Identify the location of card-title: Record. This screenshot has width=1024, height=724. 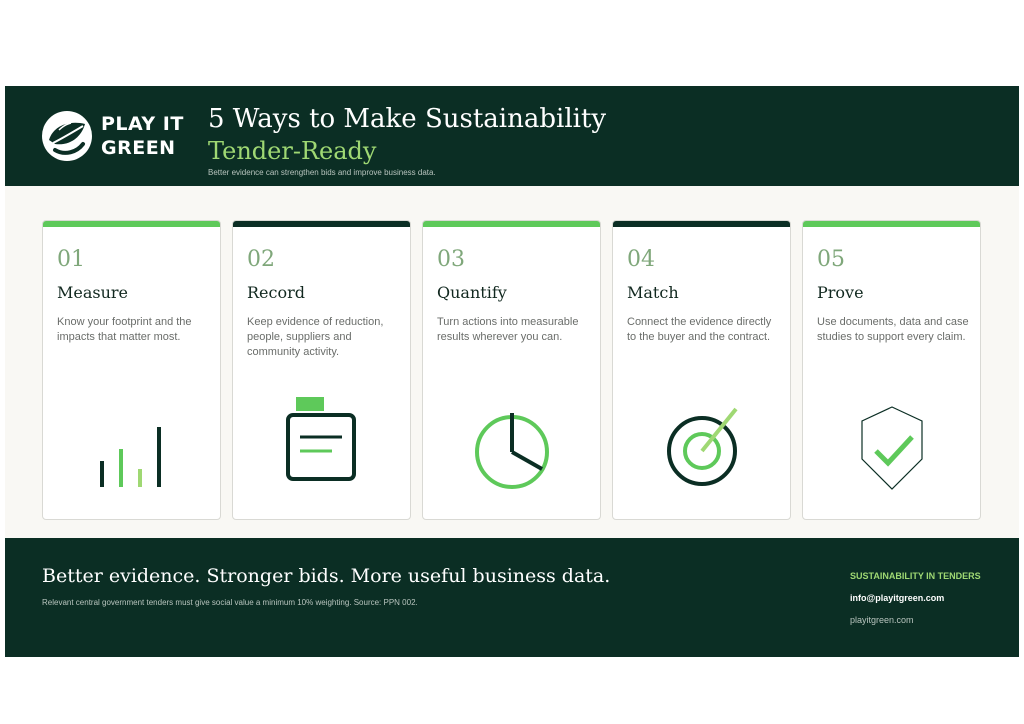
(276, 292).